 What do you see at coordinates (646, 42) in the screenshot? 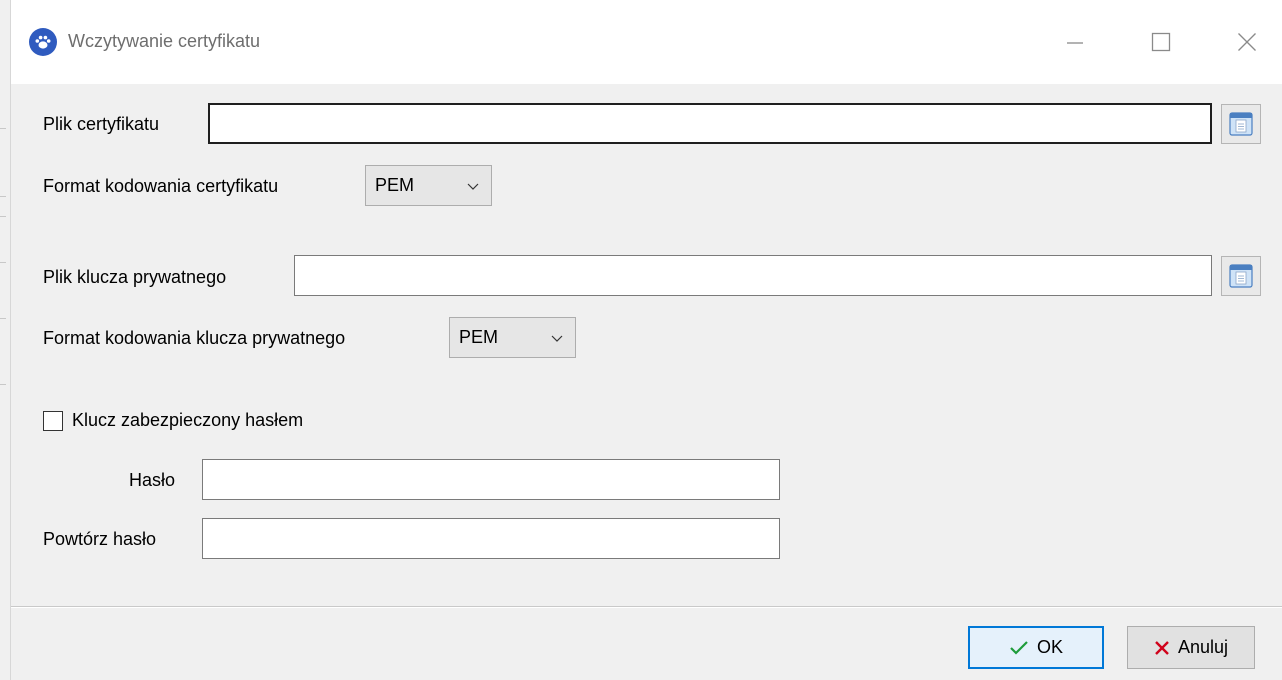
I see `title-bar: Wczytywanie certyfikatu` at bounding box center [646, 42].